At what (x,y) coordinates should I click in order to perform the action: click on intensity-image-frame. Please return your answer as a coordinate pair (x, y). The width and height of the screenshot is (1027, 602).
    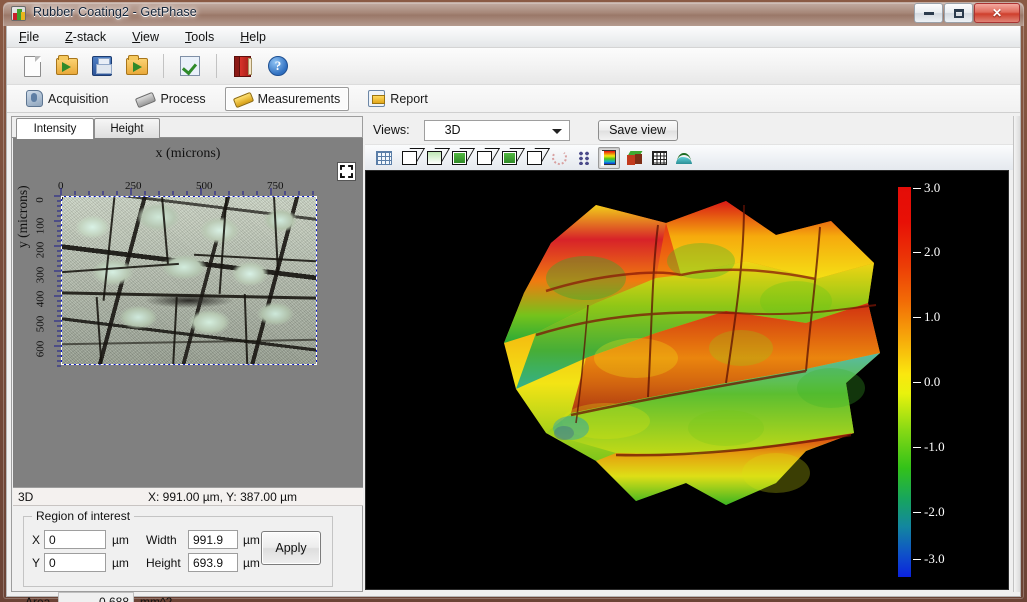
    Looking at the image, I should click on (189, 280).